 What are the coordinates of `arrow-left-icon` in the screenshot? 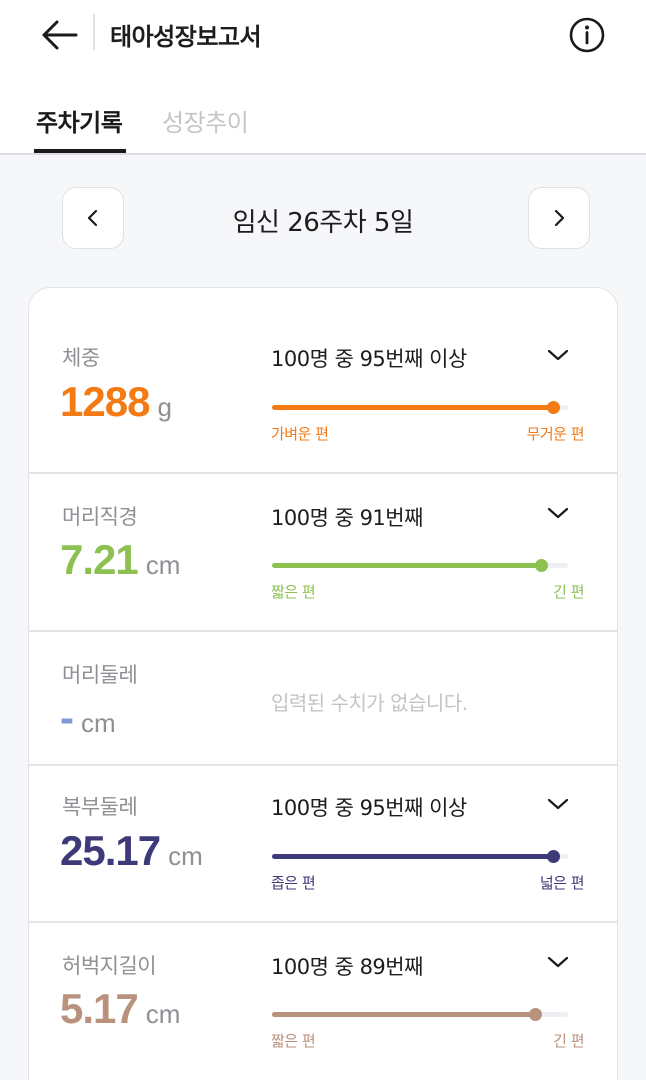 It's located at (60, 35).